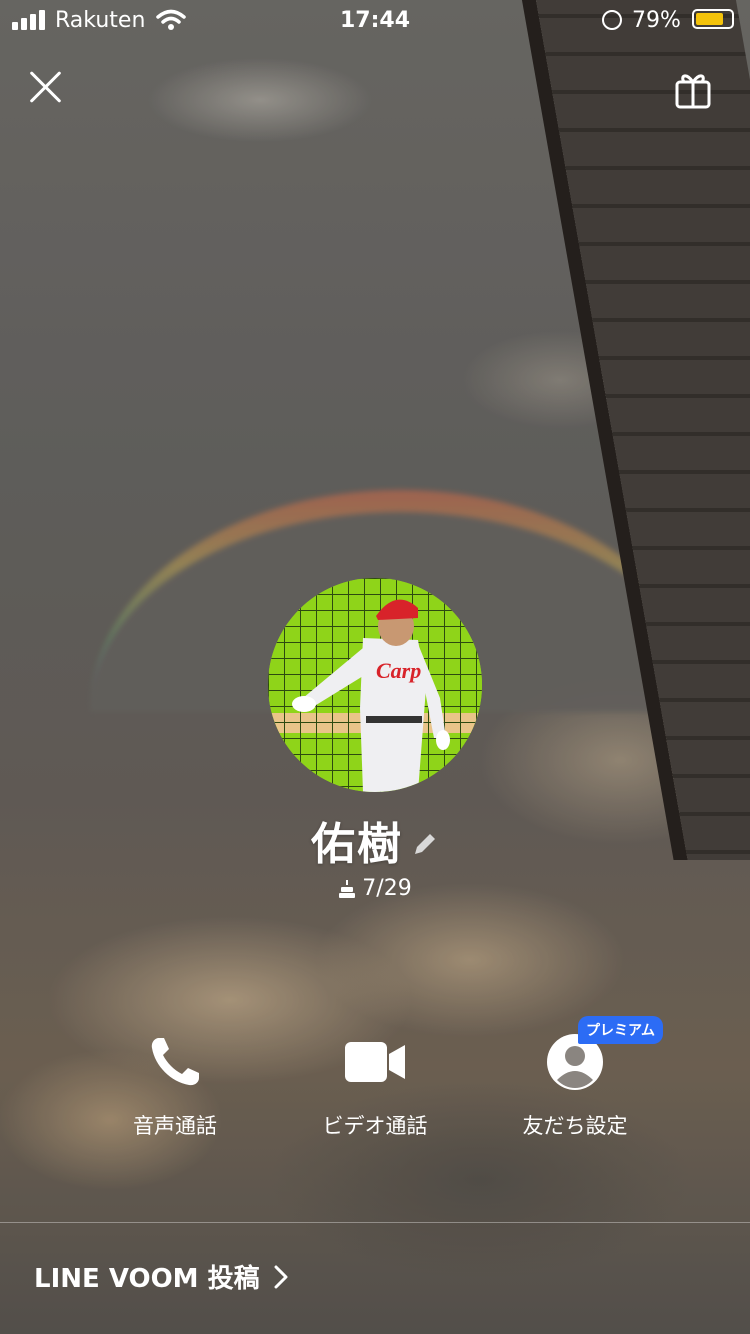 The height and width of the screenshot is (1334, 750). What do you see at coordinates (621, 1030) in the screenshot?
I see `premium-badge: プレミアム` at bounding box center [621, 1030].